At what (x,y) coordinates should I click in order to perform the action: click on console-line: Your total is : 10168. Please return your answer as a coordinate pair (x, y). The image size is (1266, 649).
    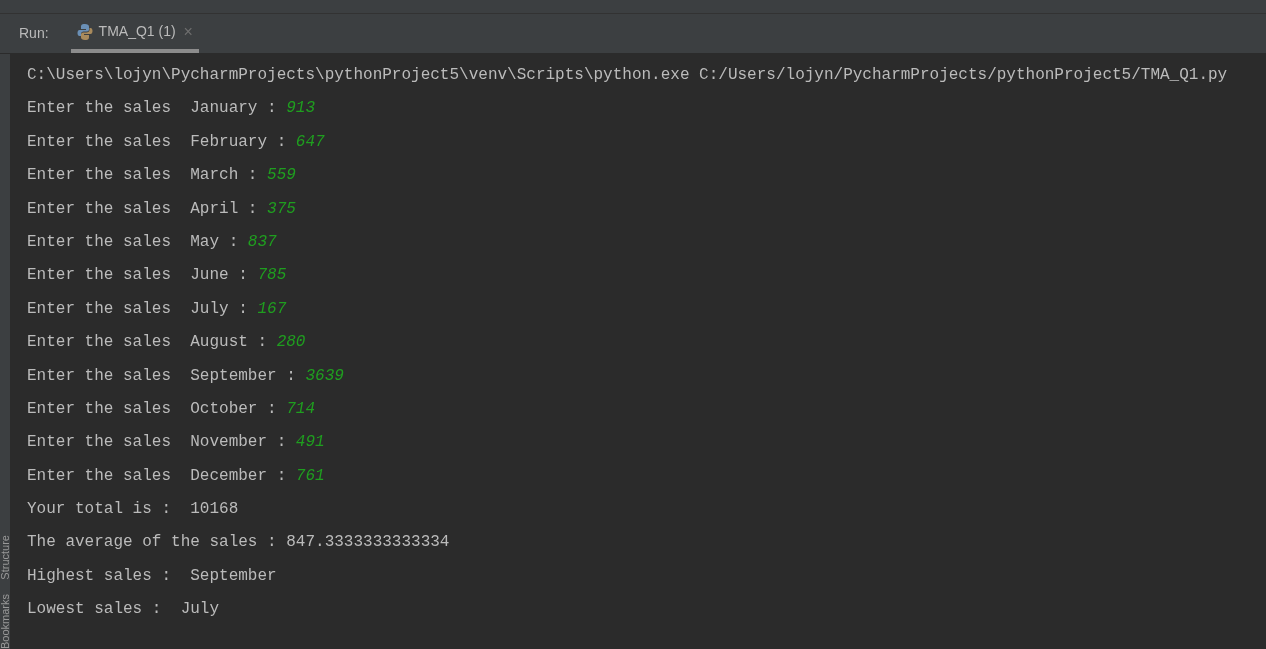
    Looking at the image, I should click on (133, 510).